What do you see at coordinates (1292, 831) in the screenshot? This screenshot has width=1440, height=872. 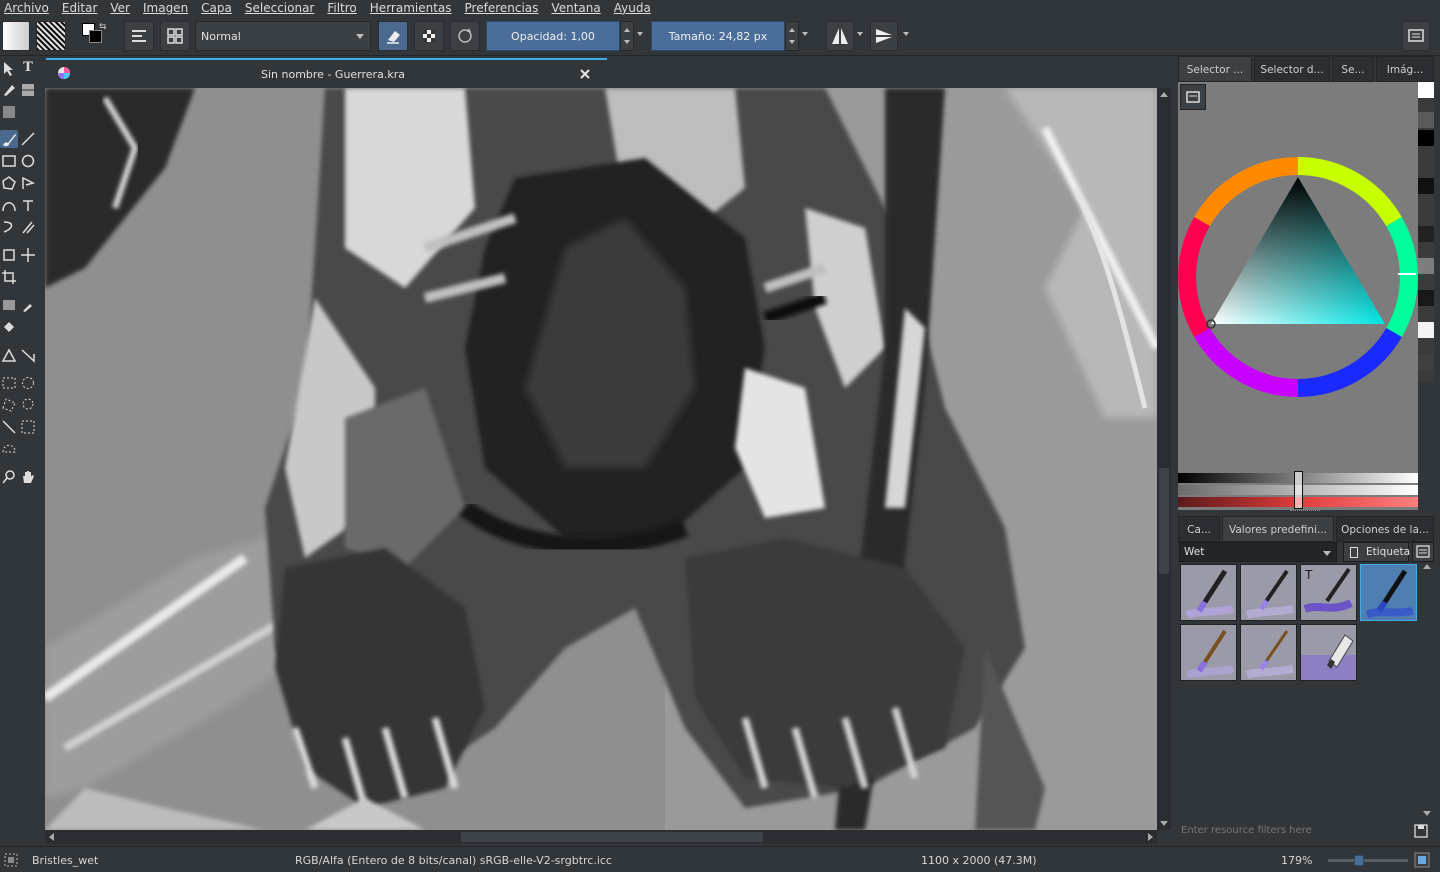 I see `resource-filter-input: Enter resource filters here` at bounding box center [1292, 831].